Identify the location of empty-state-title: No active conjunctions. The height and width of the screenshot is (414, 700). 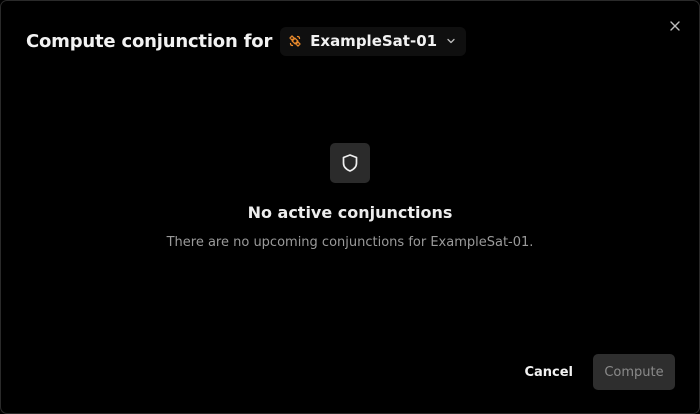
(350, 212).